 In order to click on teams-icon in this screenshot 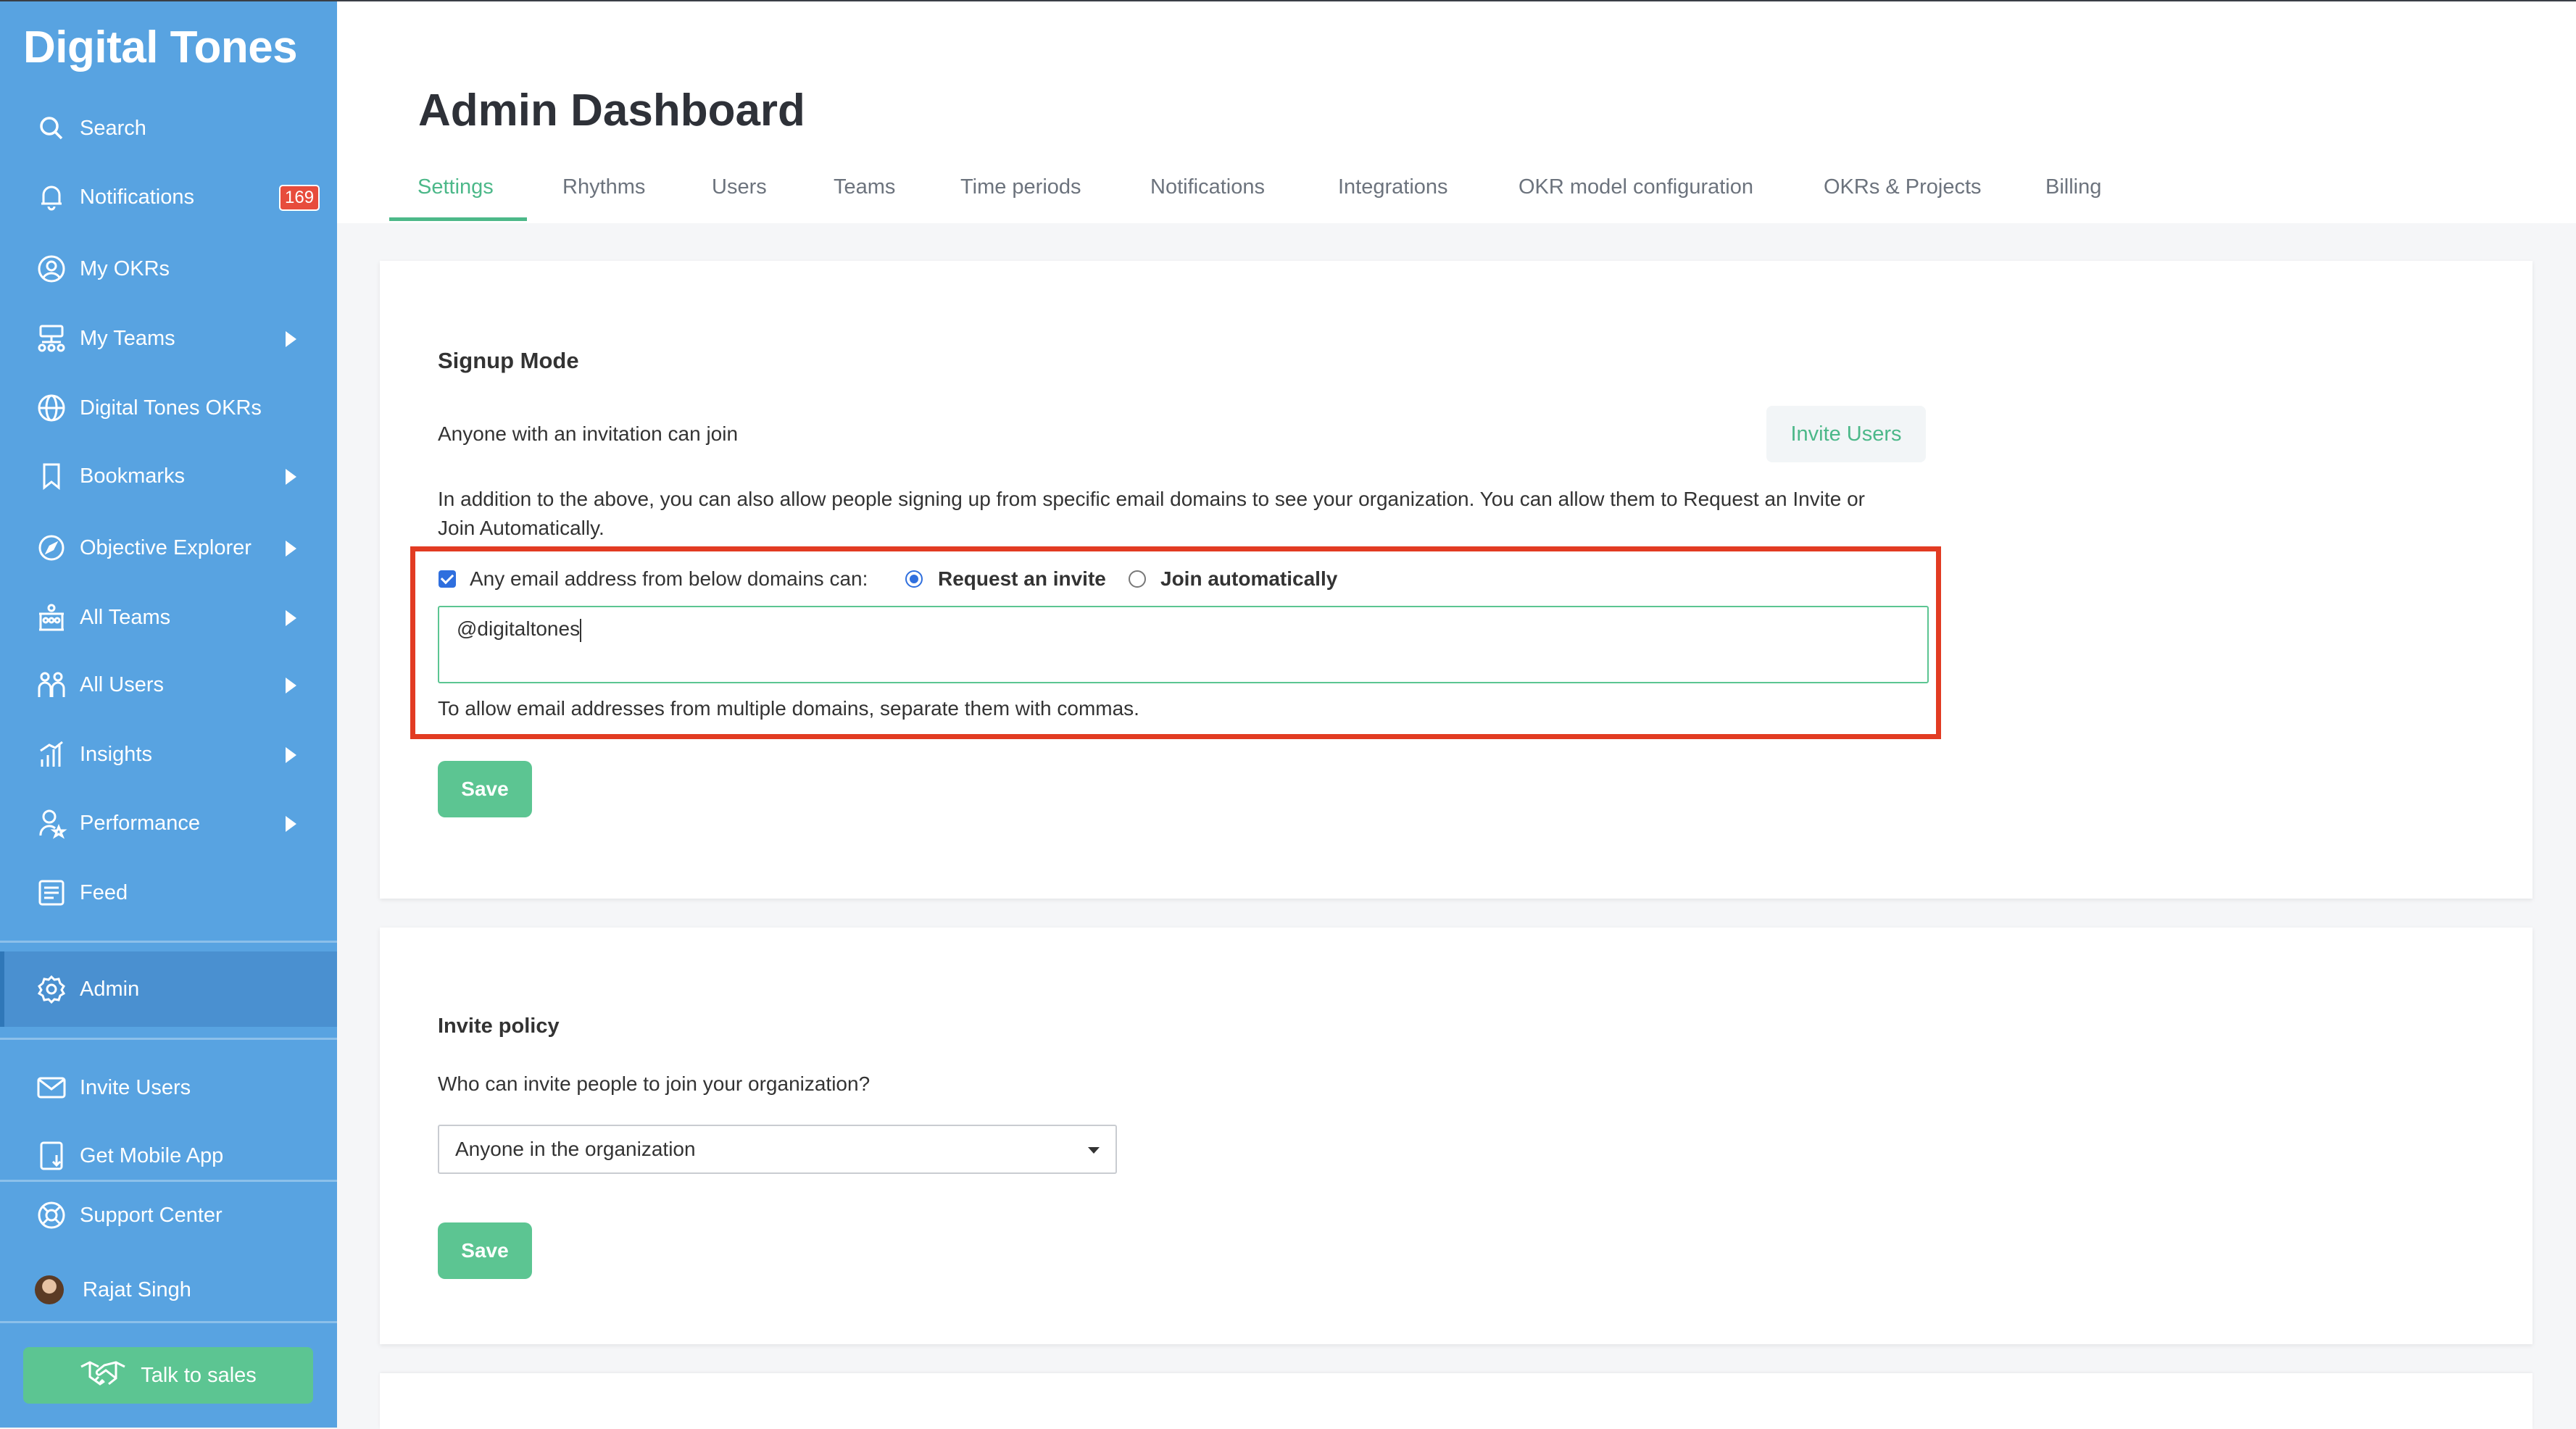, I will do `click(51, 617)`.